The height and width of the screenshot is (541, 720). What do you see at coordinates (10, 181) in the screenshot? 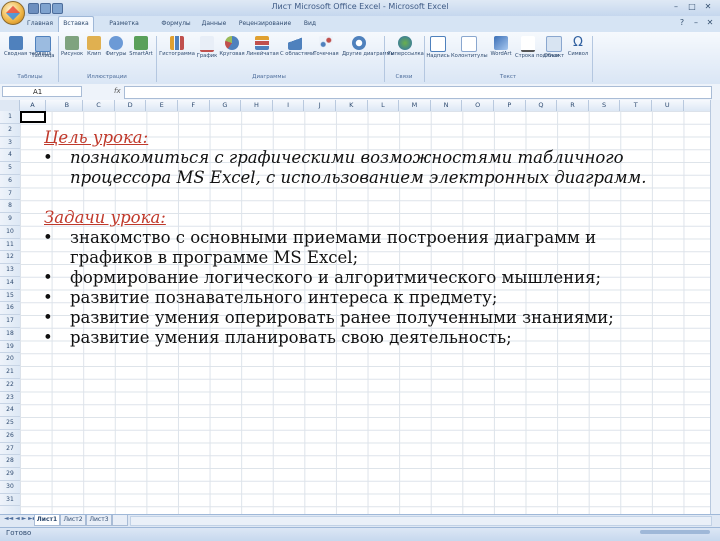
I see `row-header: 6` at bounding box center [10, 181].